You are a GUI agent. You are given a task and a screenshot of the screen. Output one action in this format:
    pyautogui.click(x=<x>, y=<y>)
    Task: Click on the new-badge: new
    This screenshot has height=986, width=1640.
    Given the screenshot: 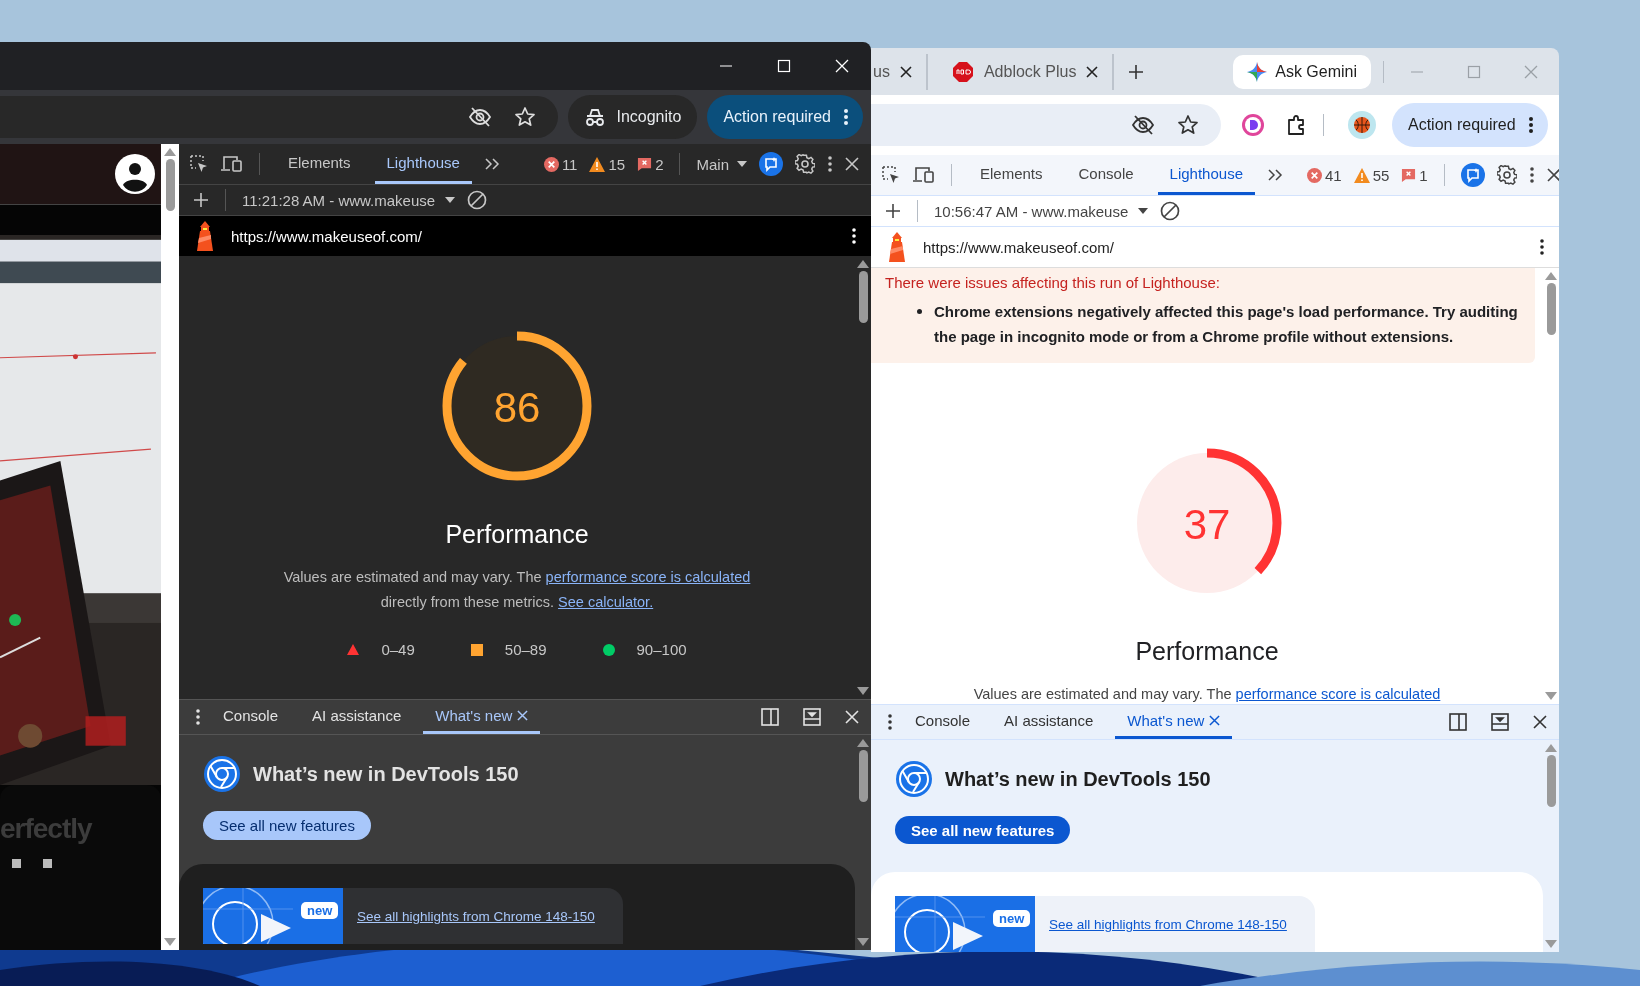 What is the action you would take?
    pyautogui.click(x=1012, y=918)
    